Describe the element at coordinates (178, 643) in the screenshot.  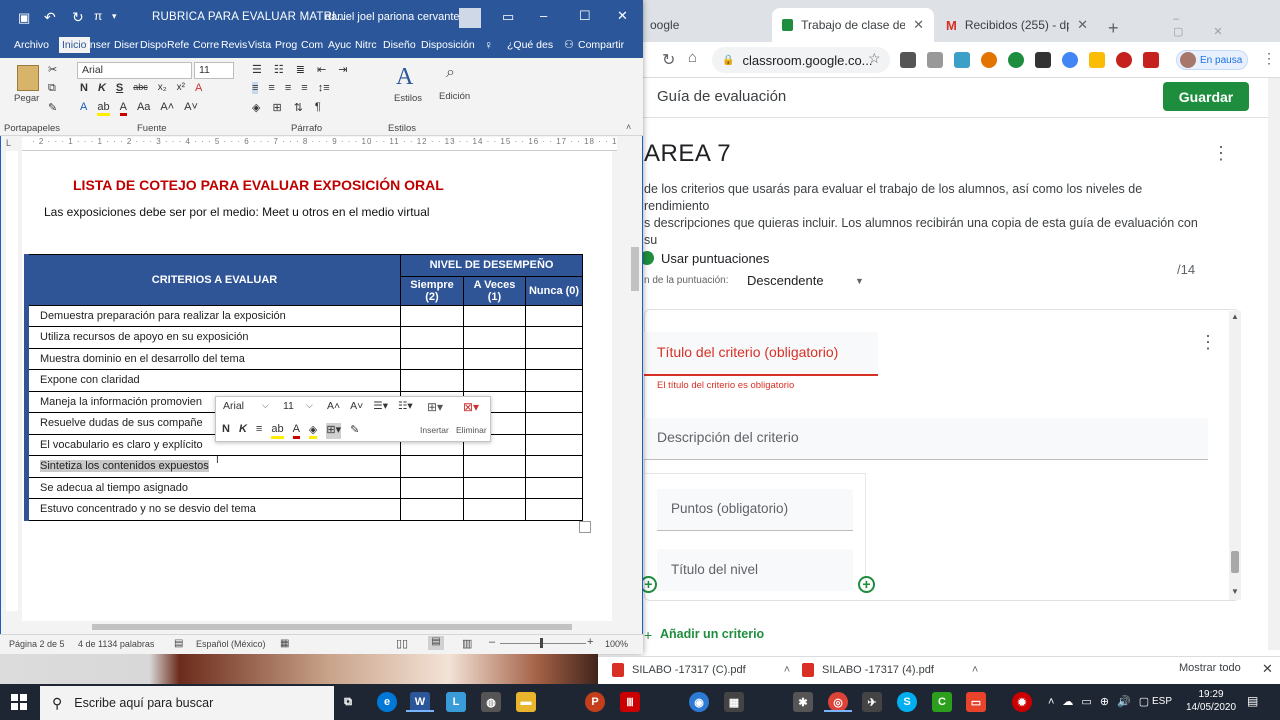
I see `proofing-icon: ▤` at that location.